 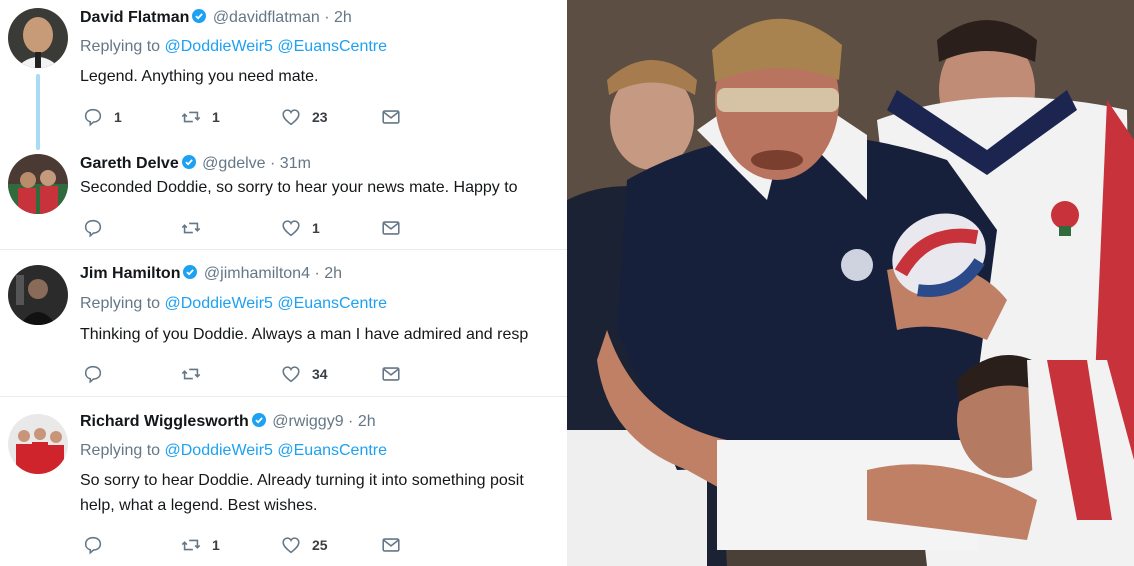 What do you see at coordinates (129, 163) in the screenshot?
I see `display-name: Gareth Delve` at bounding box center [129, 163].